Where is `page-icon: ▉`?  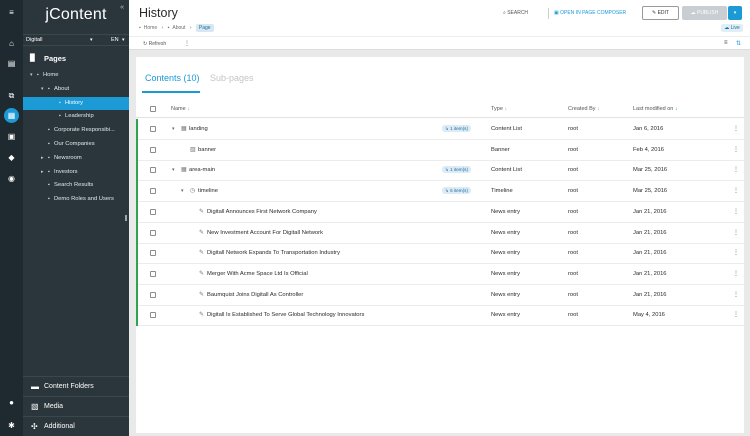 page-icon: ▉ is located at coordinates (33, 58).